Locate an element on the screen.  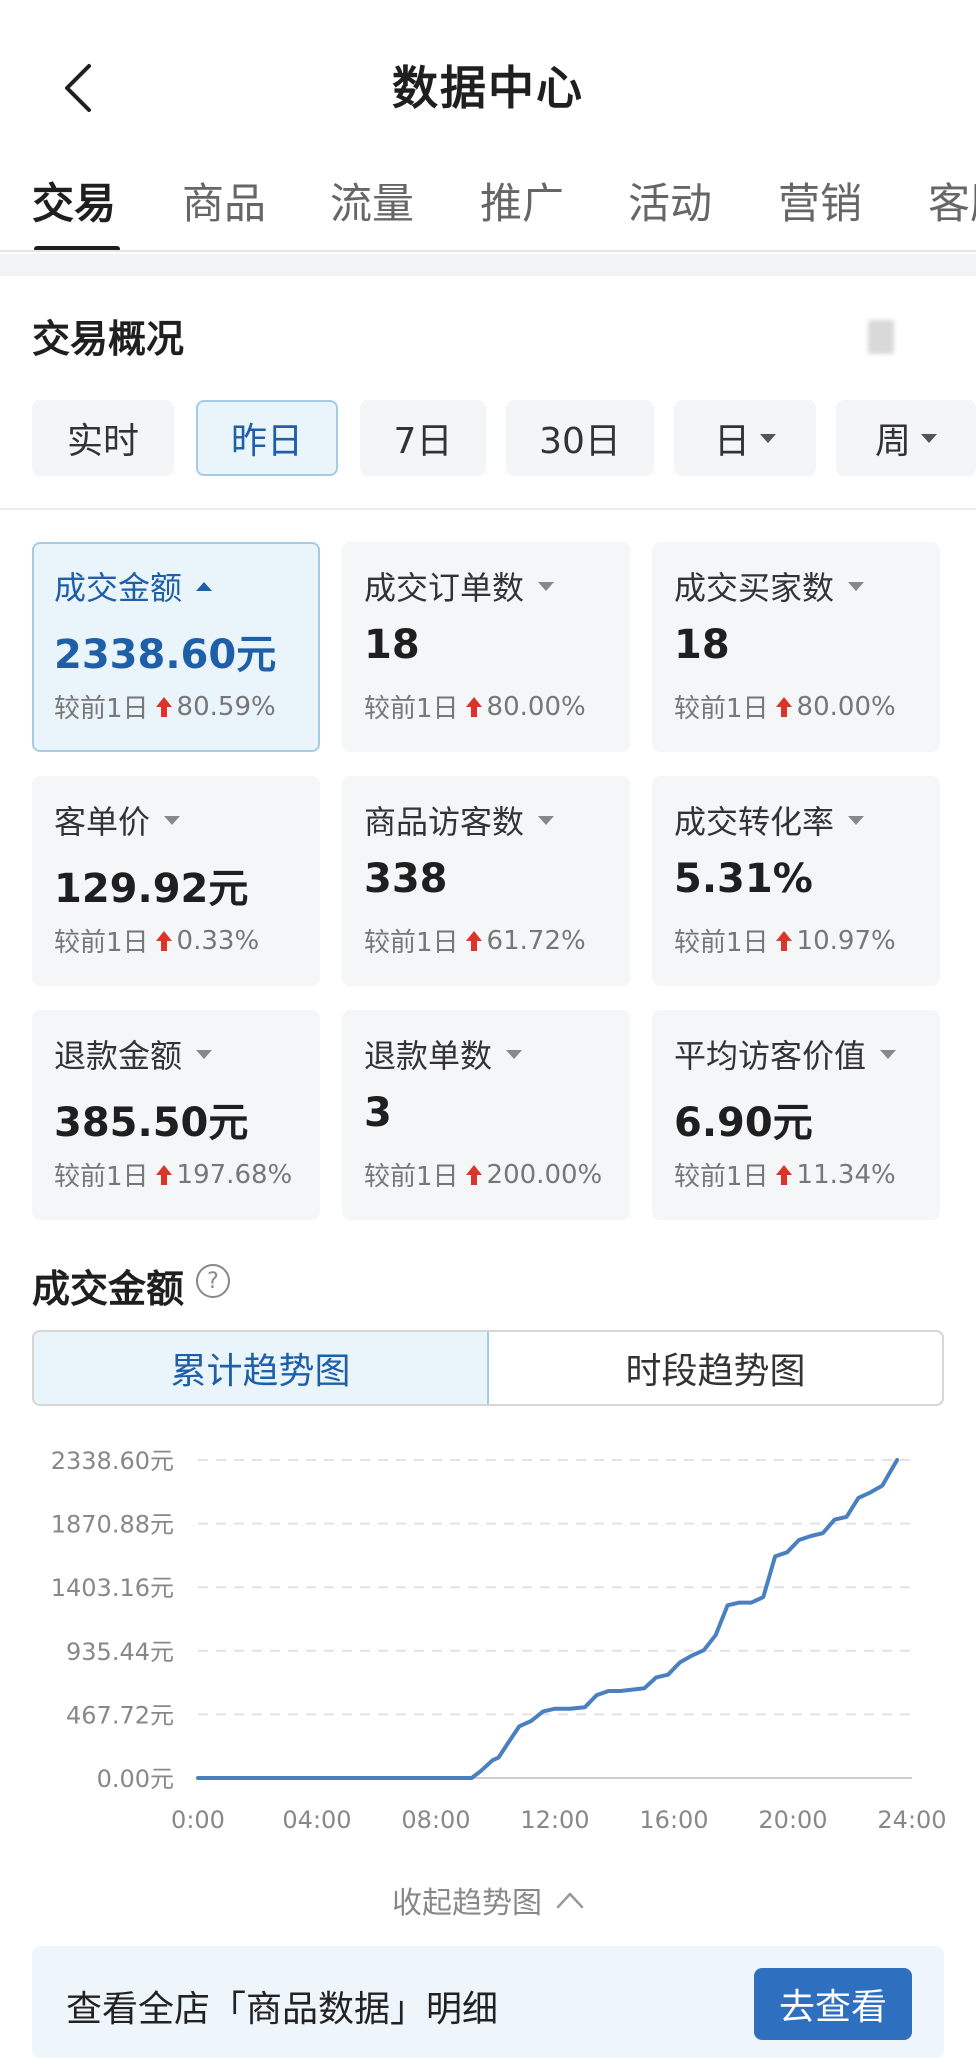
metric-label-row: 成交订单数 is located at coordinates (497, 586).